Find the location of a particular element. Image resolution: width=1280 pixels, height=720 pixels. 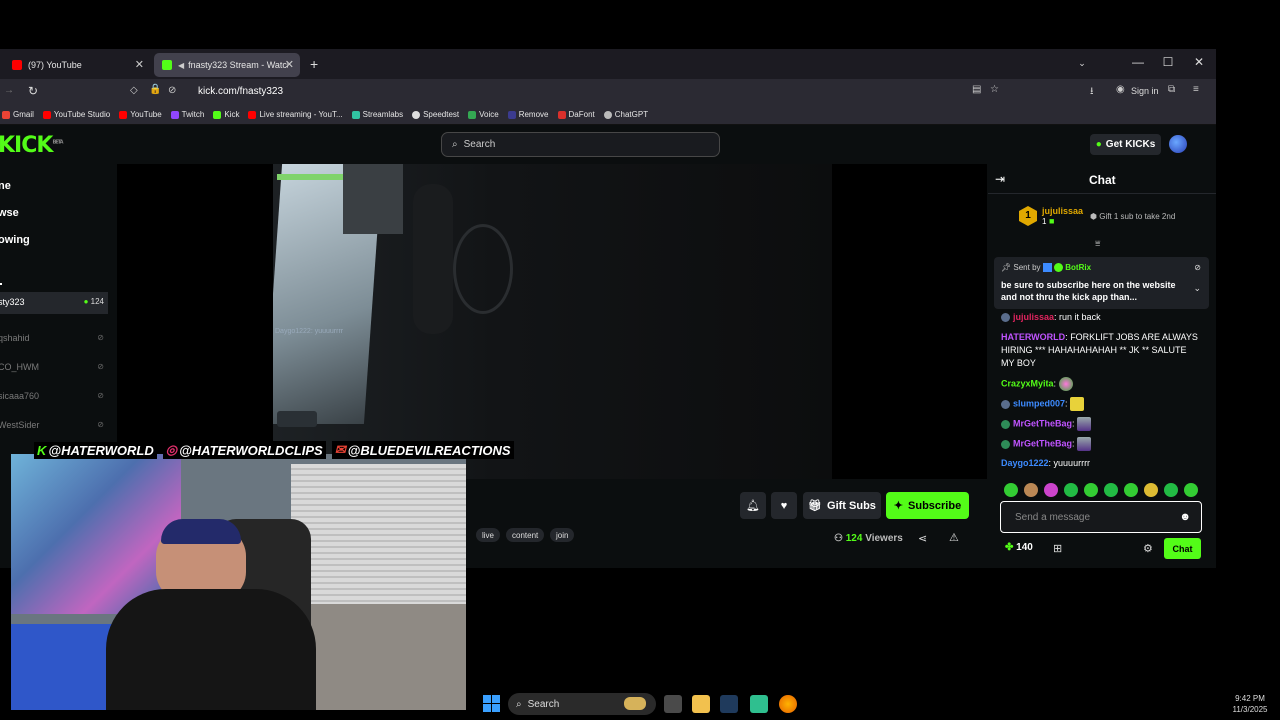

gift-prompt: ⬢ Gift 1 sub to take 2nd is located at coordinates (1132, 216).